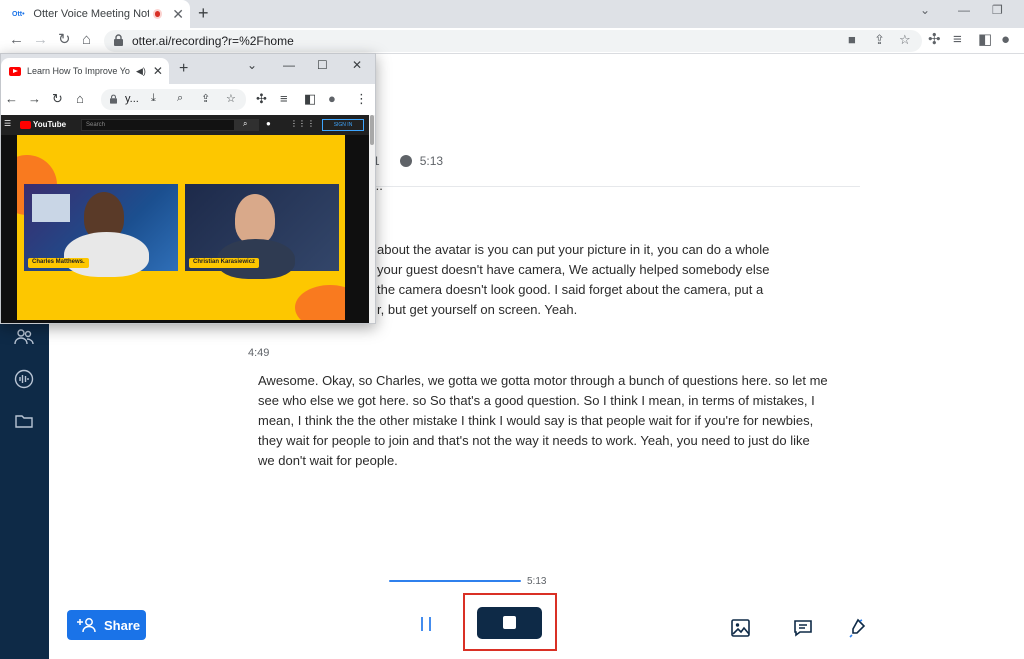  Describe the element at coordinates (90, 14) in the screenshot. I see `tab-title: Otter Voice Meeting Notes -` at that location.